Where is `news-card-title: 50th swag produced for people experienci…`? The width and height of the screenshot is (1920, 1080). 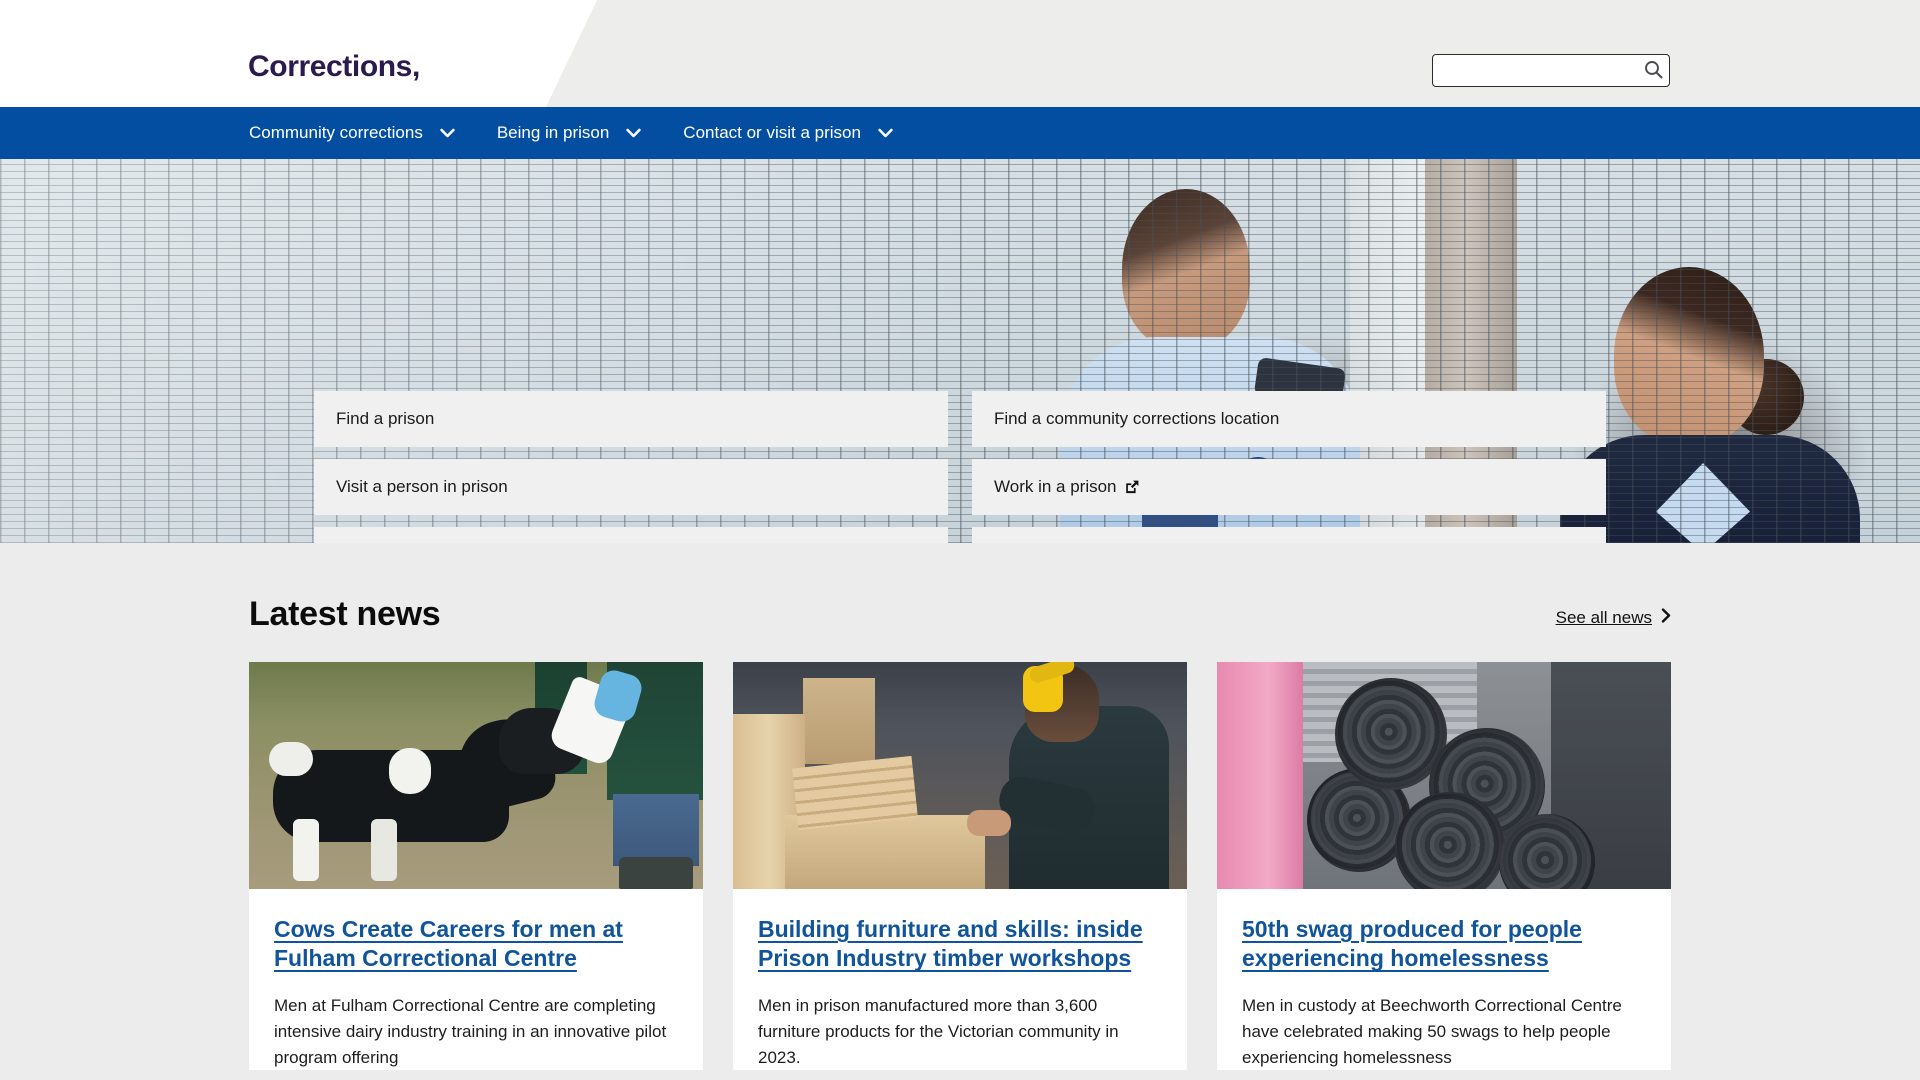
news-card-title: 50th swag produced for people experienci… is located at coordinates (1412, 943).